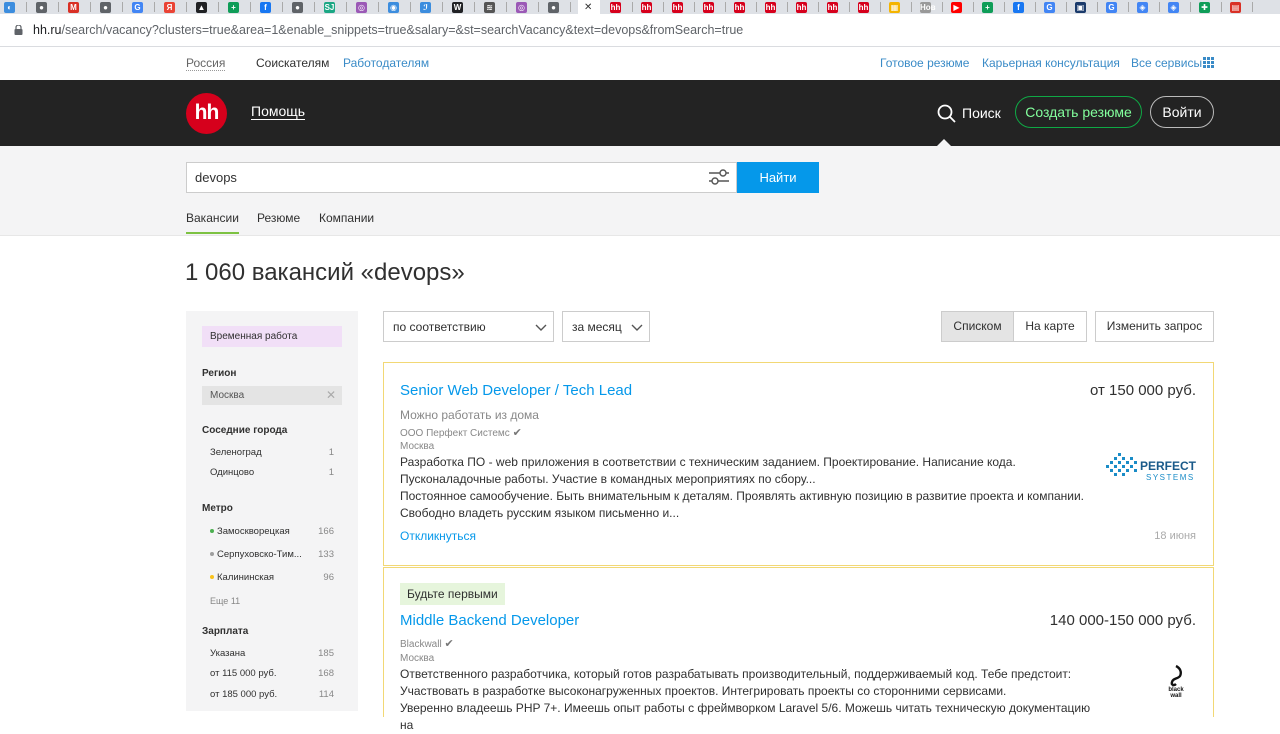  I want to click on browser-tab: SJ, so click(329, 7).